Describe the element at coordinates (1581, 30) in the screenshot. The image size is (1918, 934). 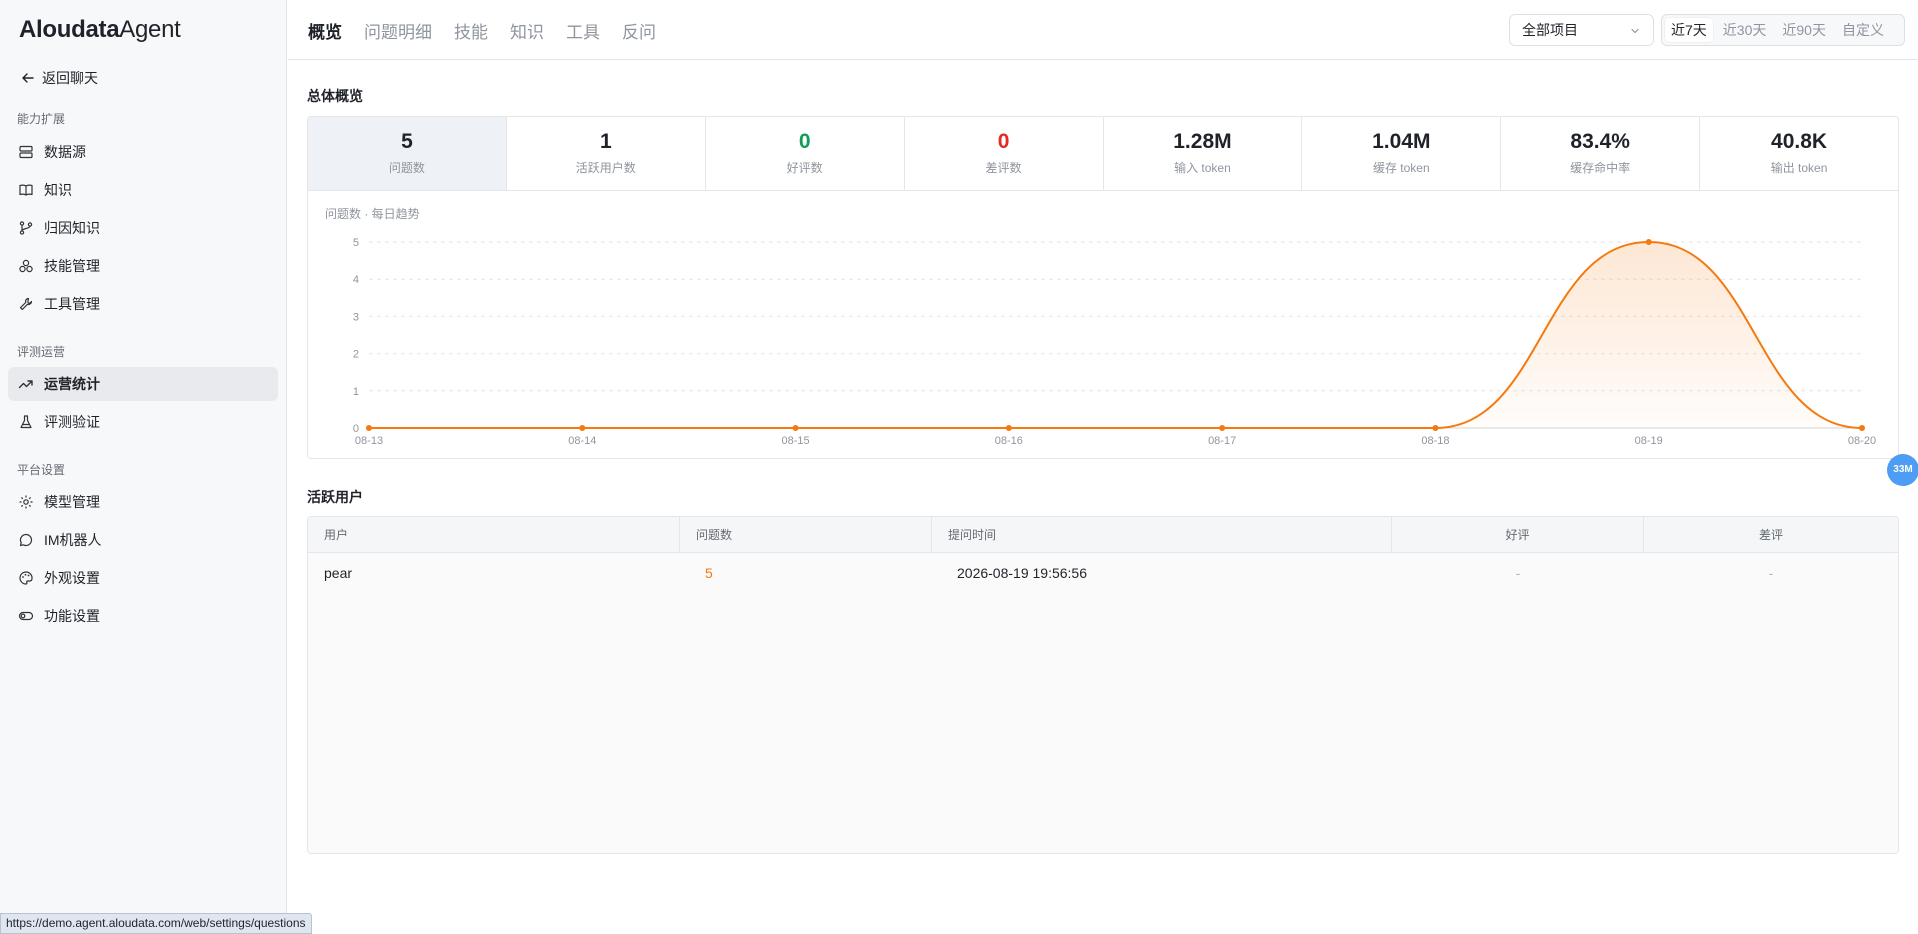
I see `project-select: 全部项目` at that location.